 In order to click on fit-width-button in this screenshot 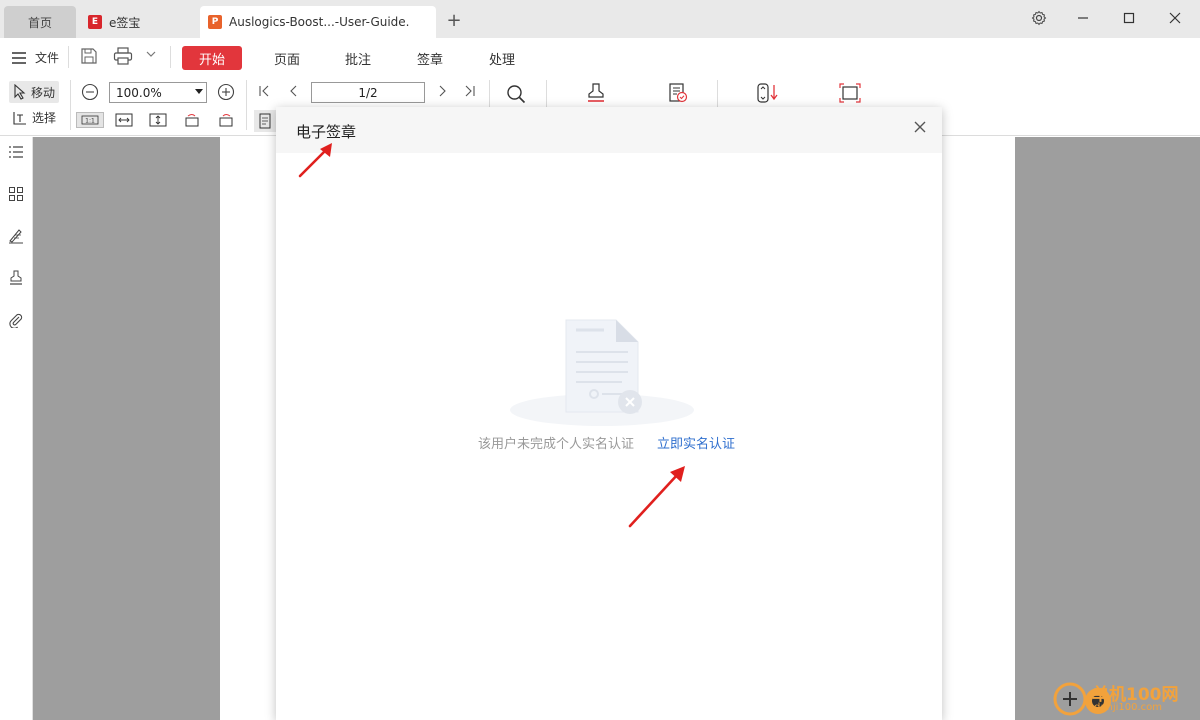, I will do `click(124, 120)`.